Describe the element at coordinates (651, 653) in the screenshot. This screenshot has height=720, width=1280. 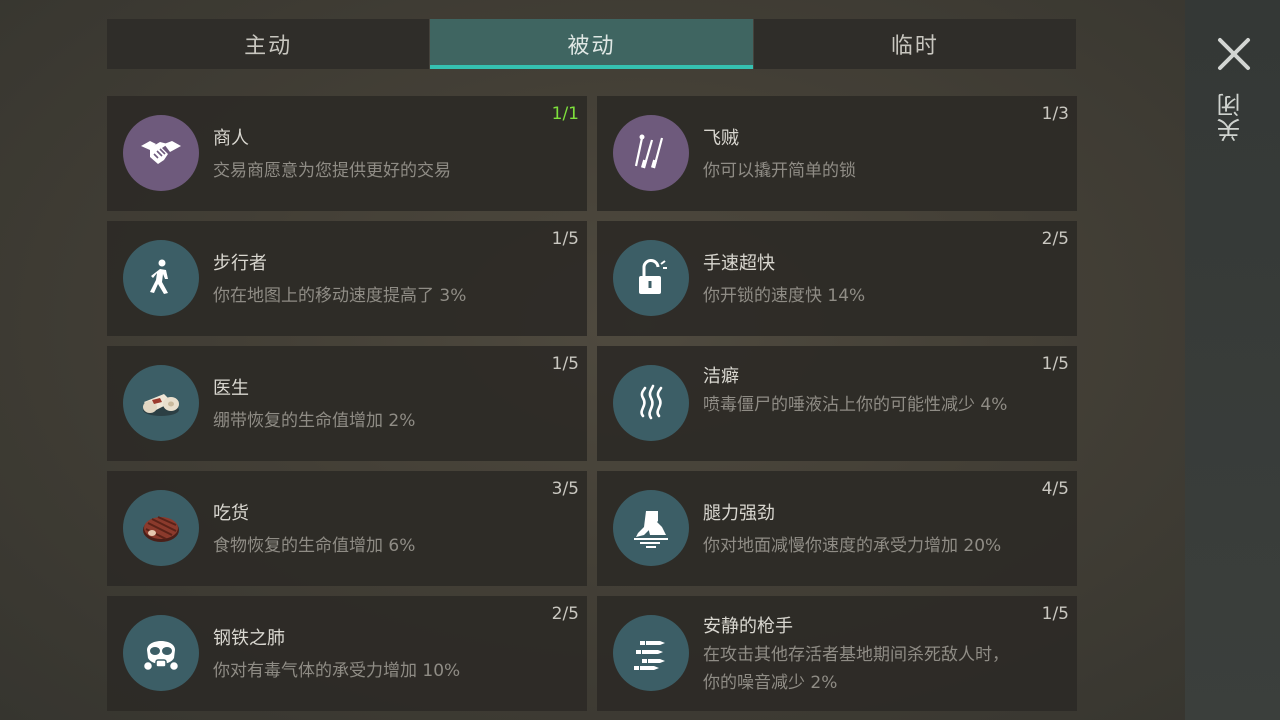
I see `bullets-icon` at that location.